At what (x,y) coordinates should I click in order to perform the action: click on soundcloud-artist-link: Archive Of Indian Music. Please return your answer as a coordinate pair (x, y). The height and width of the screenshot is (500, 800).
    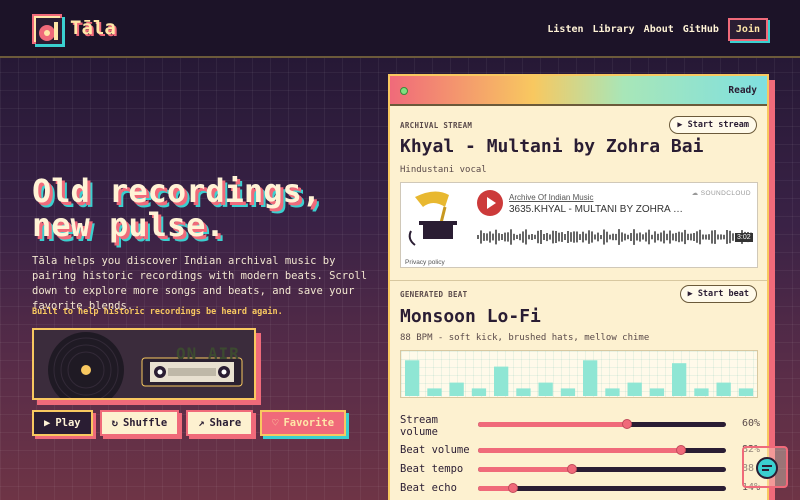
    Looking at the image, I should click on (551, 197).